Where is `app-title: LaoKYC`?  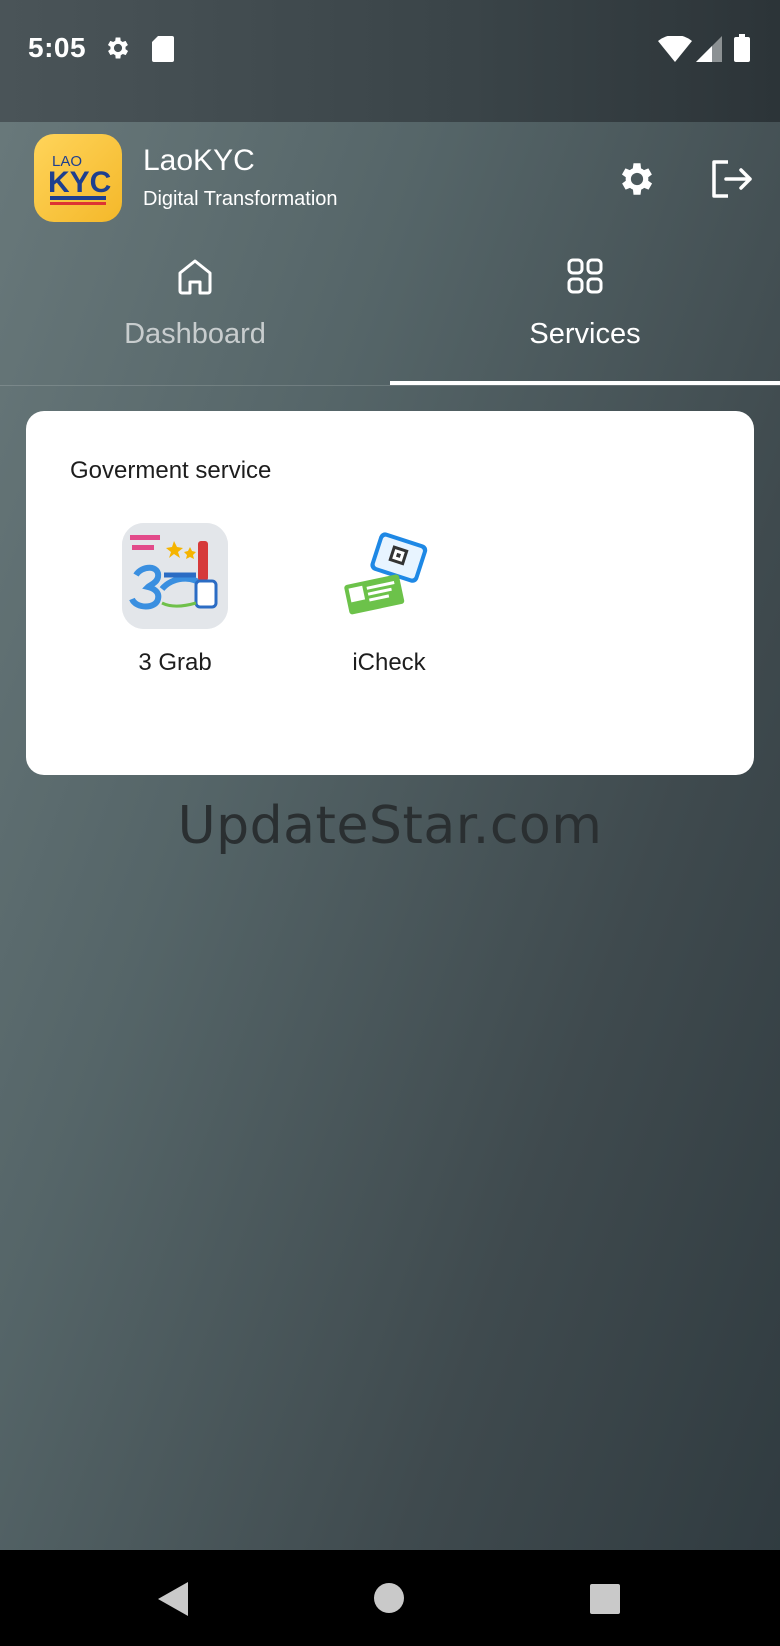
app-title: LaoKYC is located at coordinates (199, 160).